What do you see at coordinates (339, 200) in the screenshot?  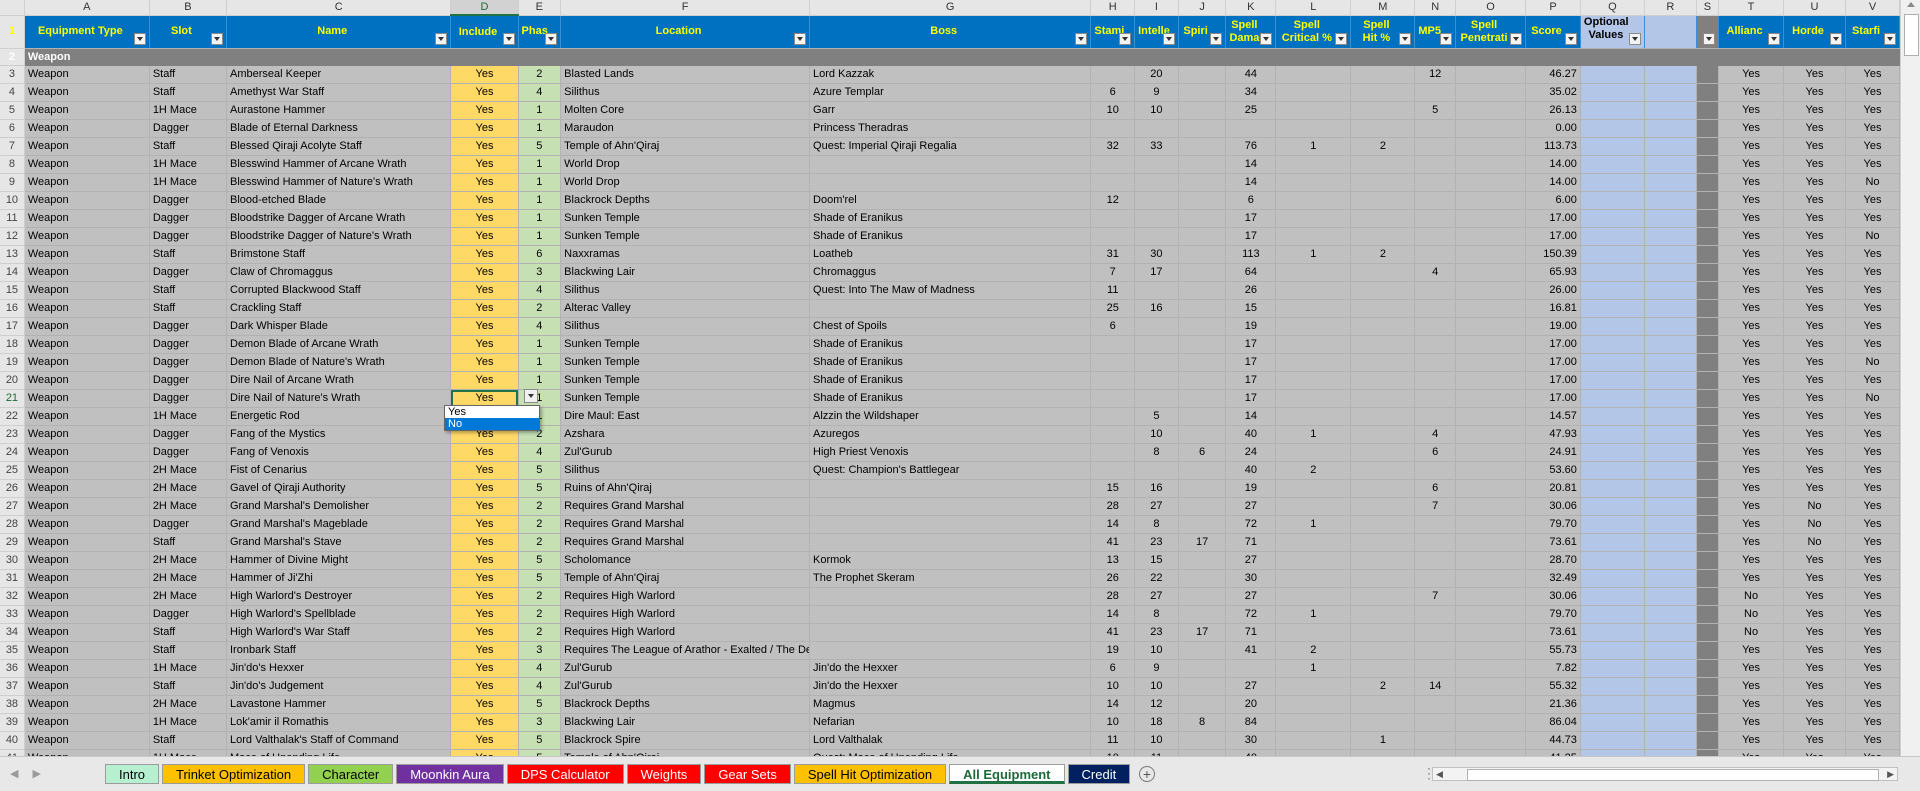 I see `cell-name: Blood-etched Blade` at bounding box center [339, 200].